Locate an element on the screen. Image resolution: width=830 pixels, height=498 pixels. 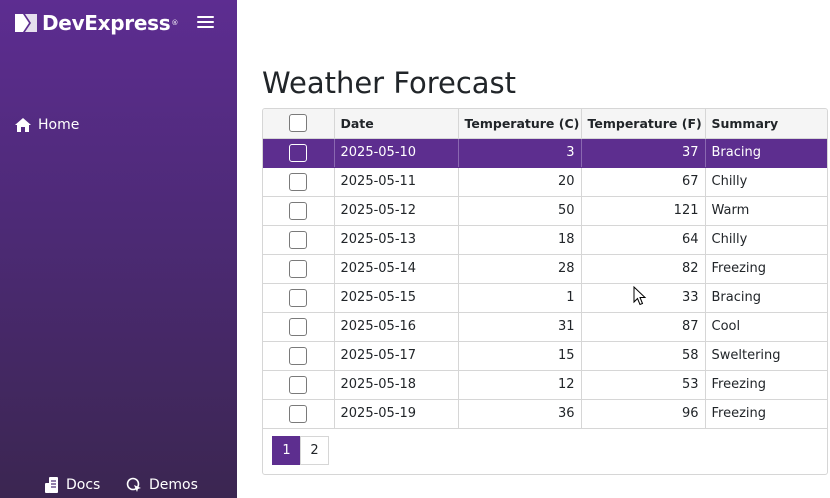
select-all-cell is located at coordinates (299, 124).